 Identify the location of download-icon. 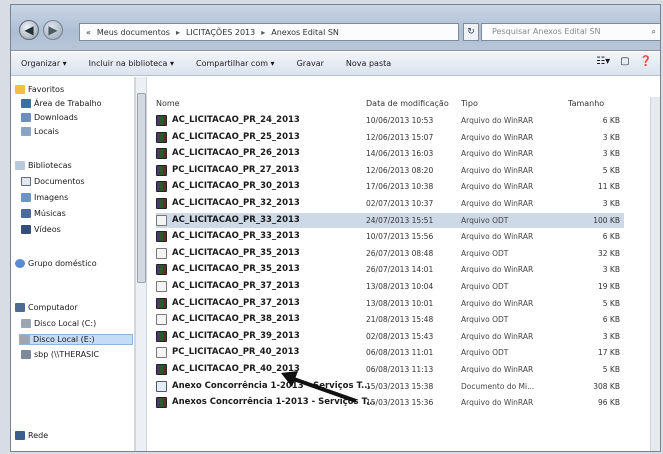
(26, 117).